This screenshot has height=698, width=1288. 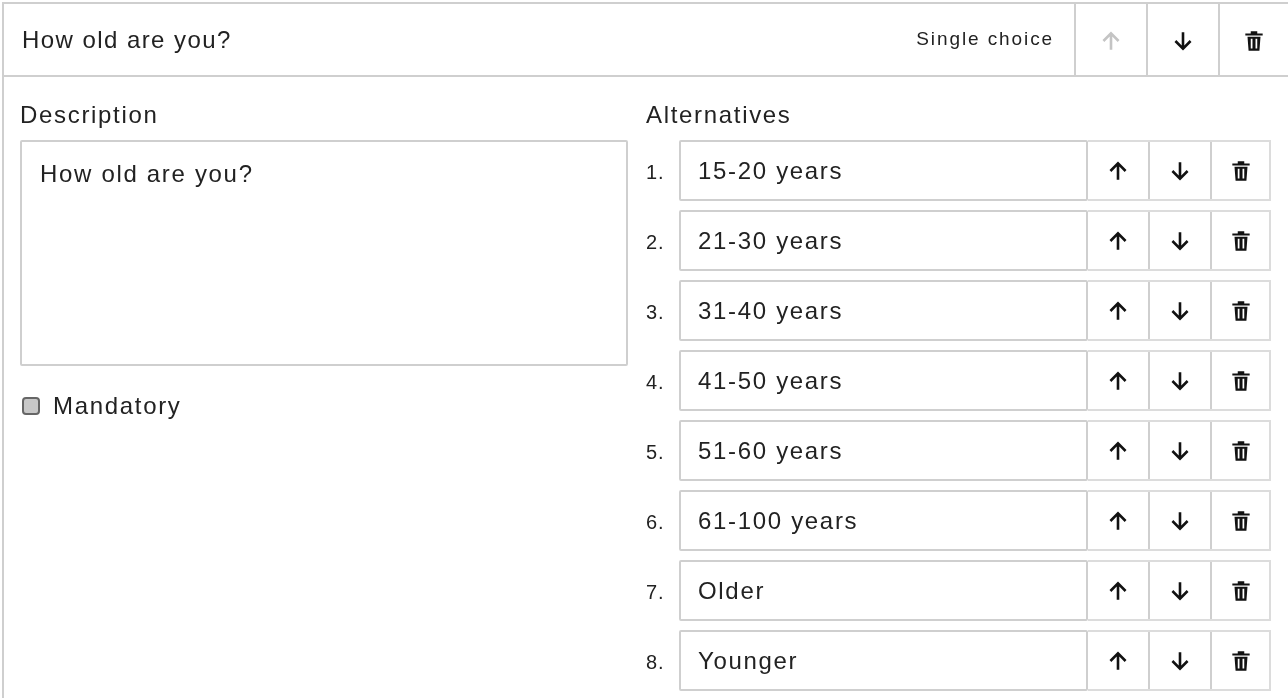 I want to click on description-label: Description, so click(x=90, y=115).